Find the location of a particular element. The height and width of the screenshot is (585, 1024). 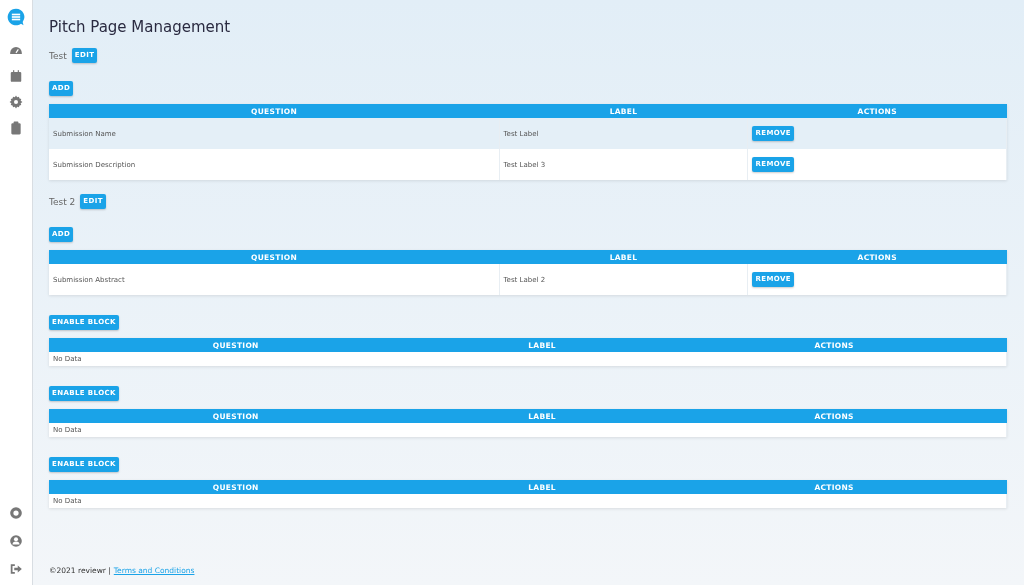

logo-icon is located at coordinates (16, 16).